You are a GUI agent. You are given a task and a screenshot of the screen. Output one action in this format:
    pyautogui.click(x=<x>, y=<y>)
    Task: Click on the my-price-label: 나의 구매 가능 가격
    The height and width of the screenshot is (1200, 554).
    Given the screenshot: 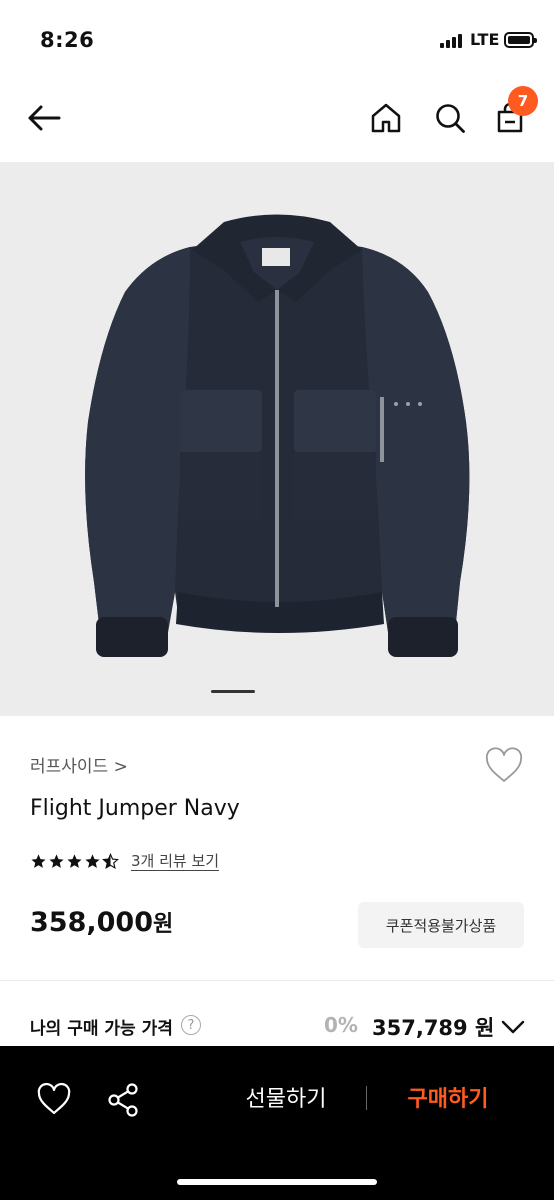 What is the action you would take?
    pyautogui.click(x=101, y=1029)
    